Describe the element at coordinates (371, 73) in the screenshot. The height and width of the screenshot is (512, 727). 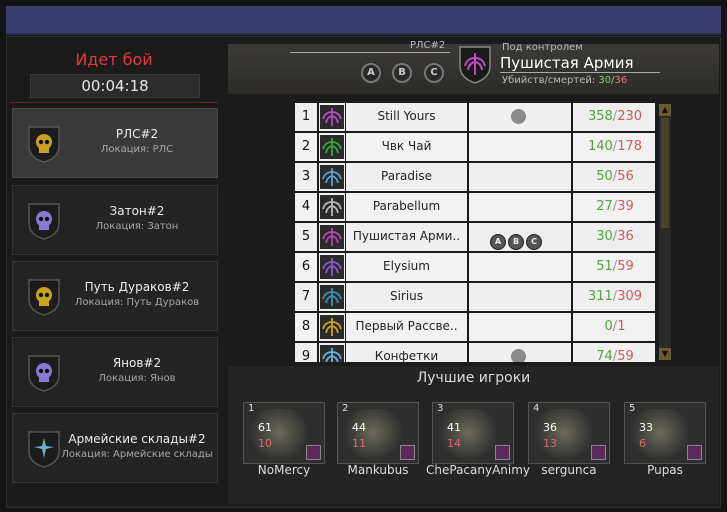
I see `capture-point-a: A` at that location.